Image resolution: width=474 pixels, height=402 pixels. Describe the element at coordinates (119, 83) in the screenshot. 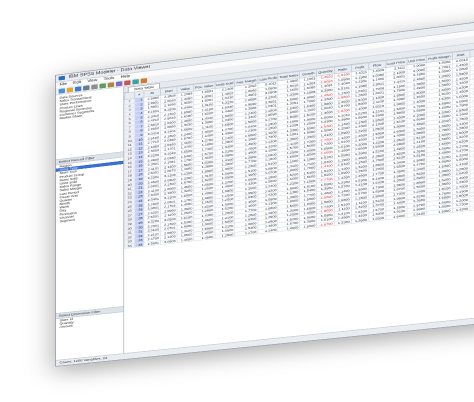

I see `undo-icon` at that location.